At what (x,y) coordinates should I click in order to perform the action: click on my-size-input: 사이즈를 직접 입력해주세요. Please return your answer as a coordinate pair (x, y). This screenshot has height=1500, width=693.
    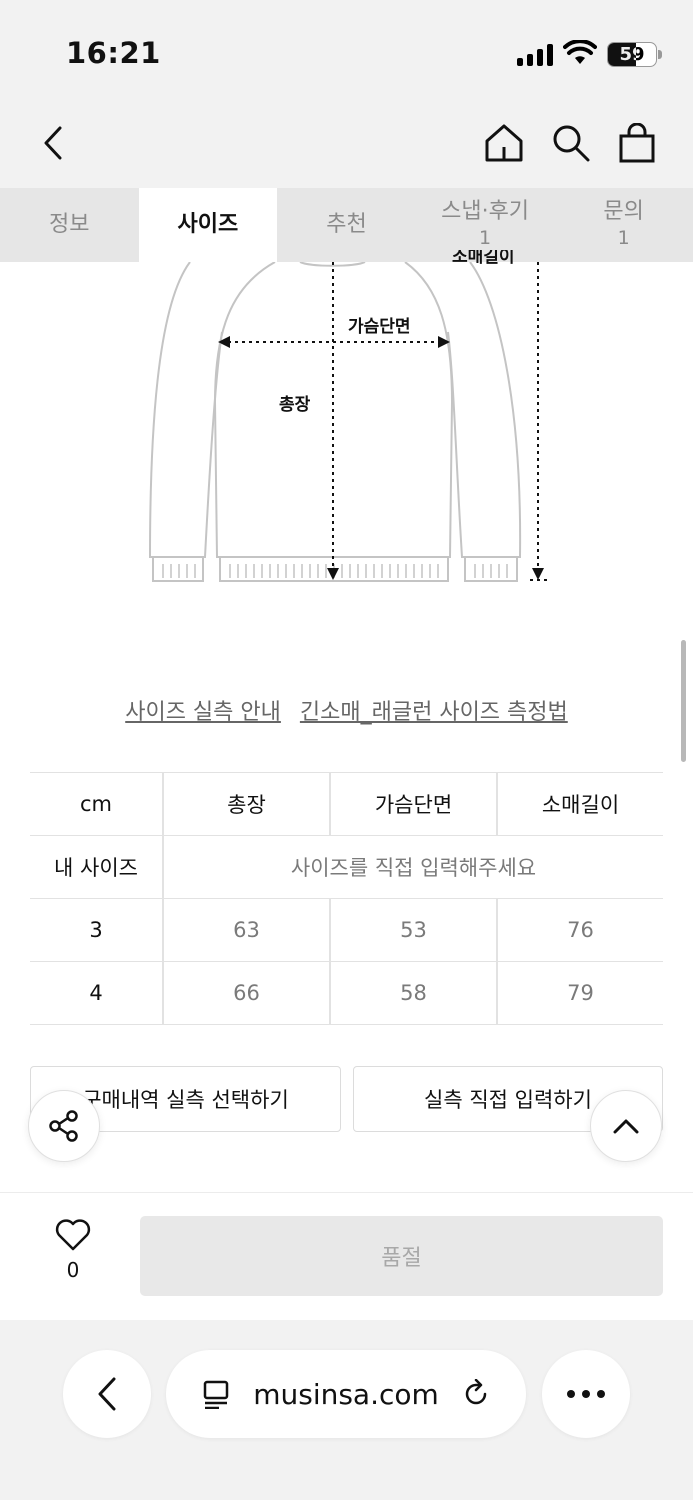
    Looking at the image, I should click on (413, 867).